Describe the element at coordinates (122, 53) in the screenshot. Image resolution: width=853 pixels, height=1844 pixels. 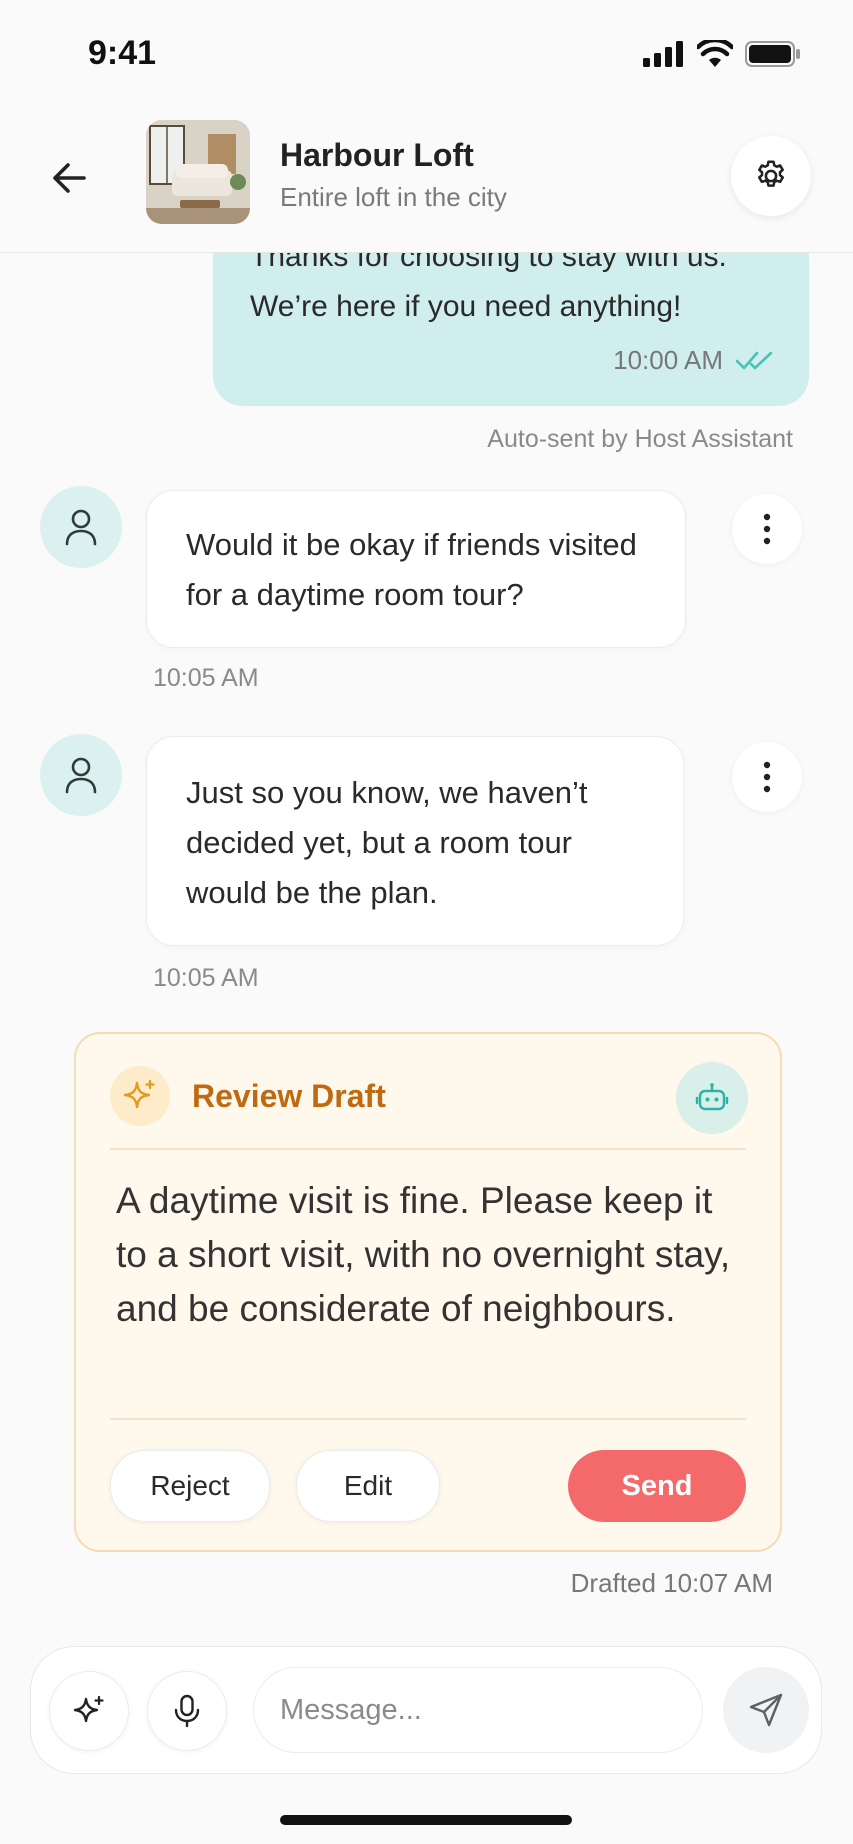
I see `status-time: 9:41` at that location.